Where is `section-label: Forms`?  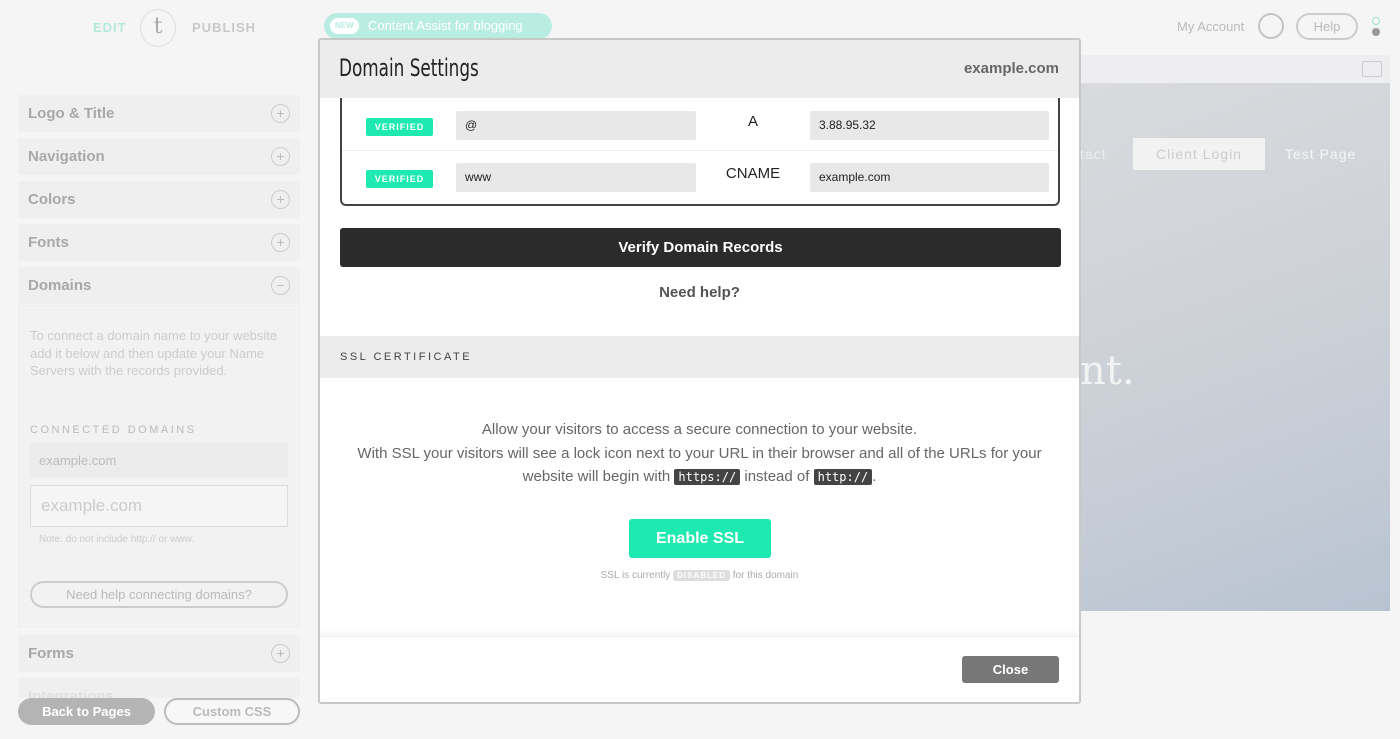
section-label: Forms is located at coordinates (51, 653).